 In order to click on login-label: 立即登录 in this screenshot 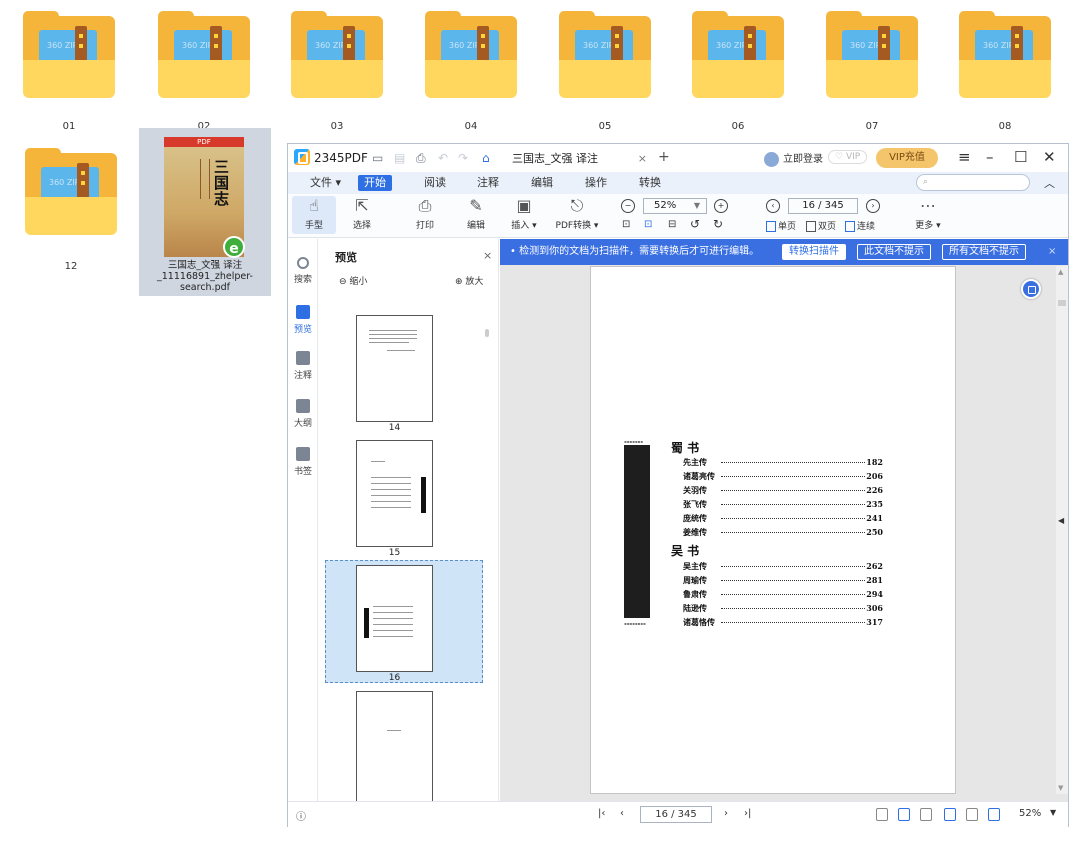, I will do `click(803, 159)`.